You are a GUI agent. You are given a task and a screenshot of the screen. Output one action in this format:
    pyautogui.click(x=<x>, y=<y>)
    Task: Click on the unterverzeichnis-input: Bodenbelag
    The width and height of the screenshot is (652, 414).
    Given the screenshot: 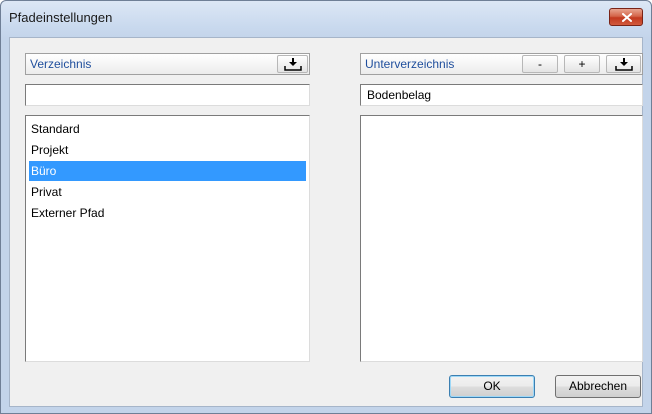 What is the action you would take?
    pyautogui.click(x=501, y=95)
    